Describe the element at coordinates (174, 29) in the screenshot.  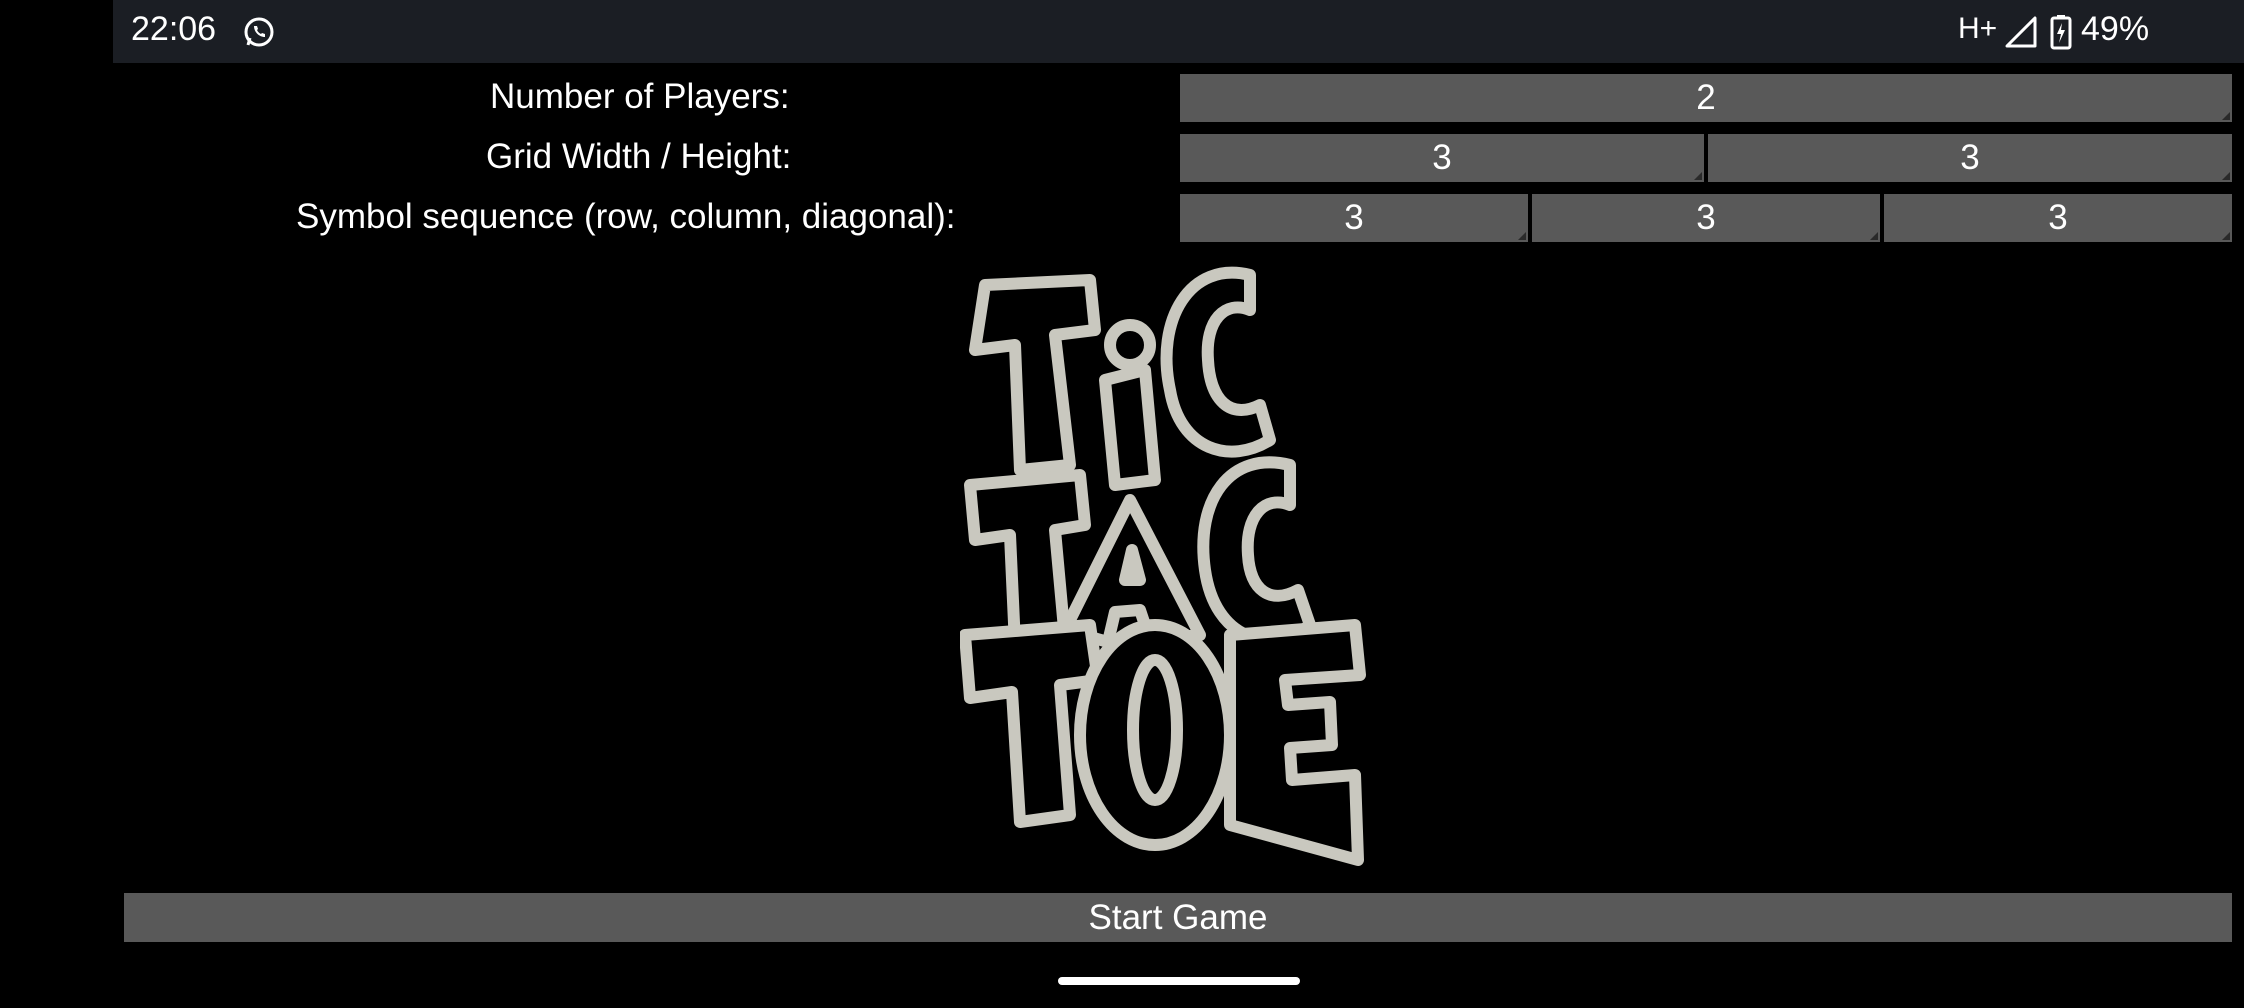
I see `status-time: 22:06` at that location.